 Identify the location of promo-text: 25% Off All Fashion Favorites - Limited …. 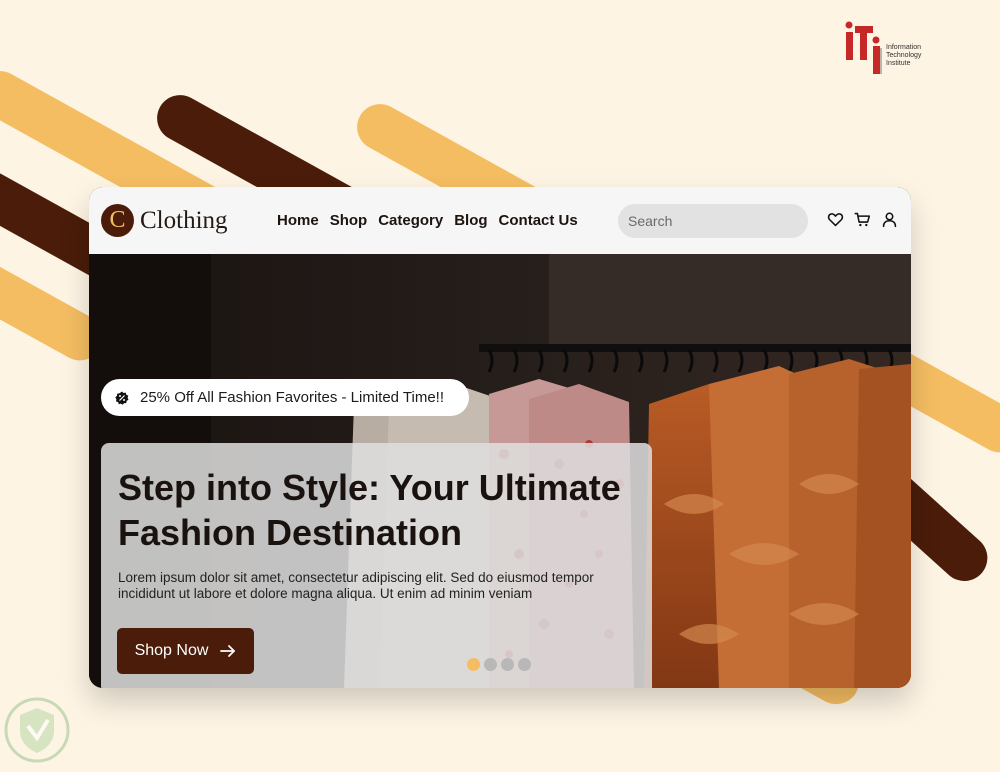
(292, 397).